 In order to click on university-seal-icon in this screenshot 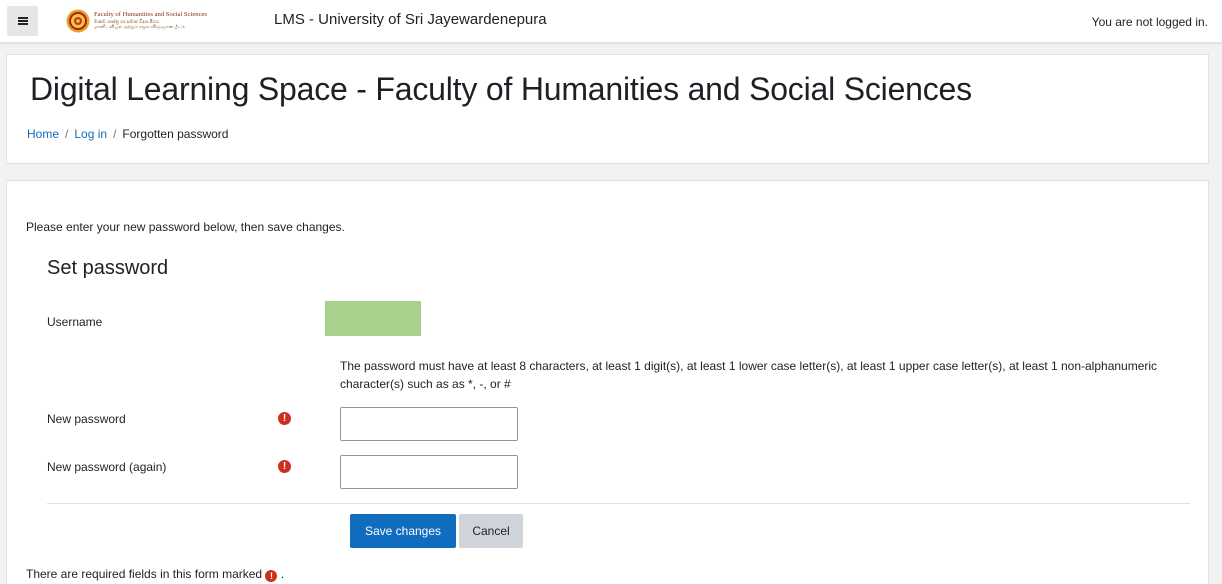, I will do `click(78, 21)`.